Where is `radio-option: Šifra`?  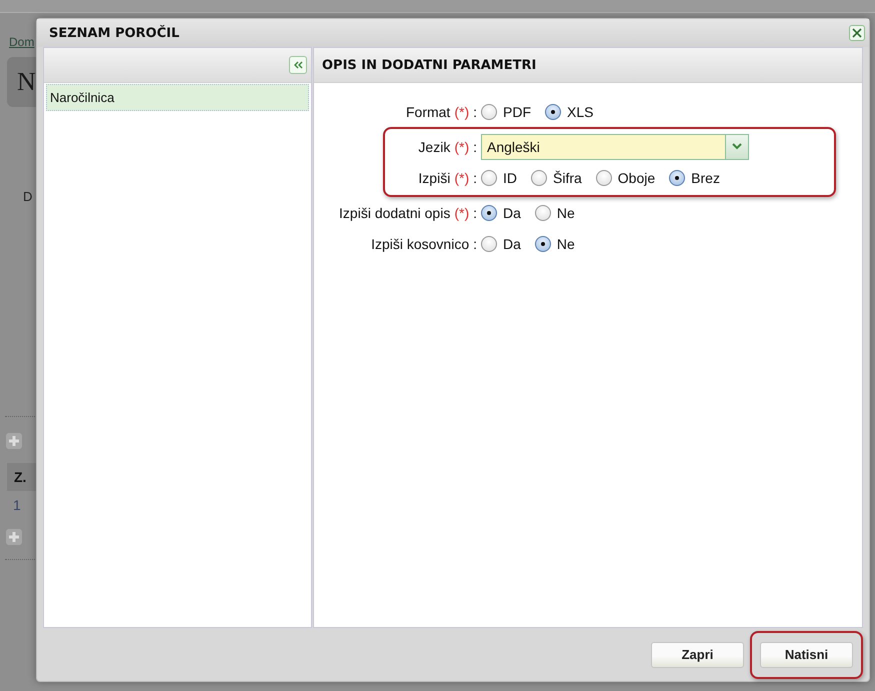 radio-option: Šifra is located at coordinates (556, 178).